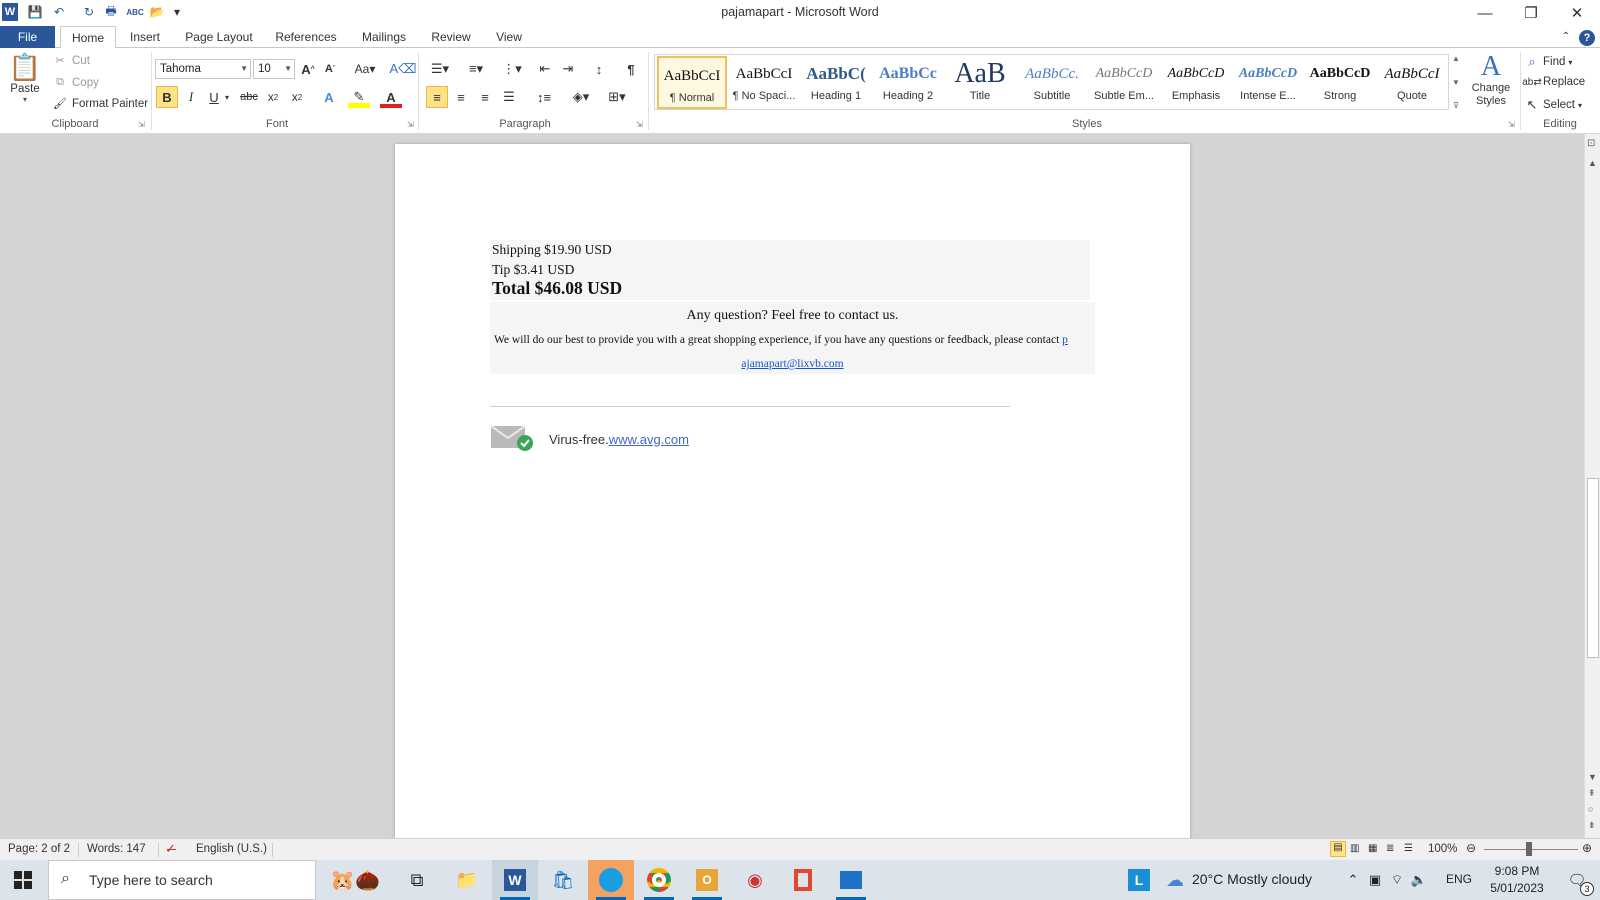 Image resolution: width=1600 pixels, height=900 pixels. Describe the element at coordinates (1175, 880) in the screenshot. I see `weather-cloud-icon: ☁` at that location.